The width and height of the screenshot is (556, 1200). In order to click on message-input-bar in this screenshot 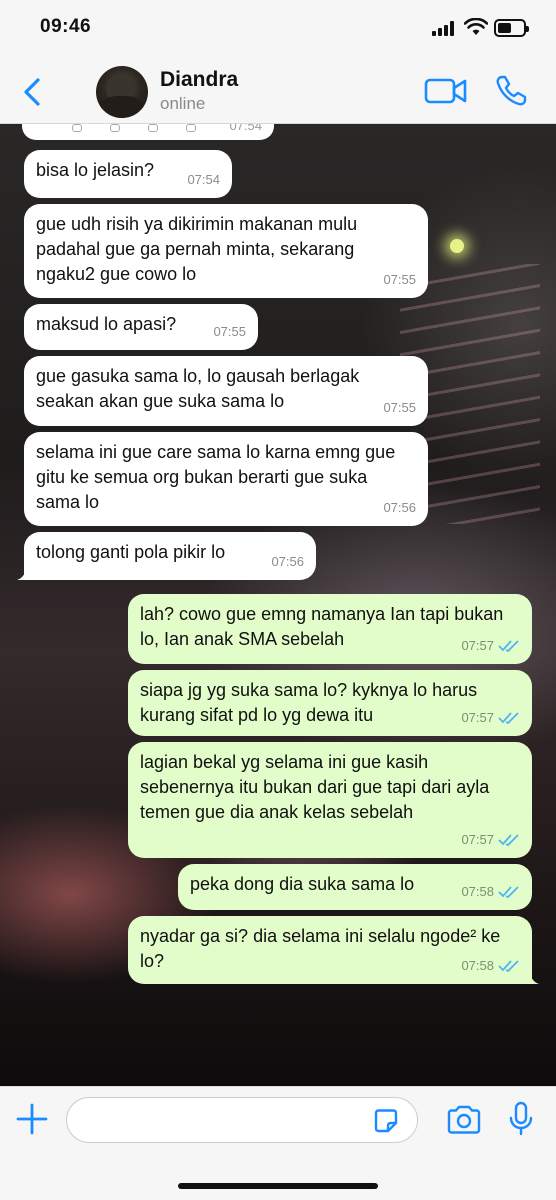, I will do `click(278, 1143)`.